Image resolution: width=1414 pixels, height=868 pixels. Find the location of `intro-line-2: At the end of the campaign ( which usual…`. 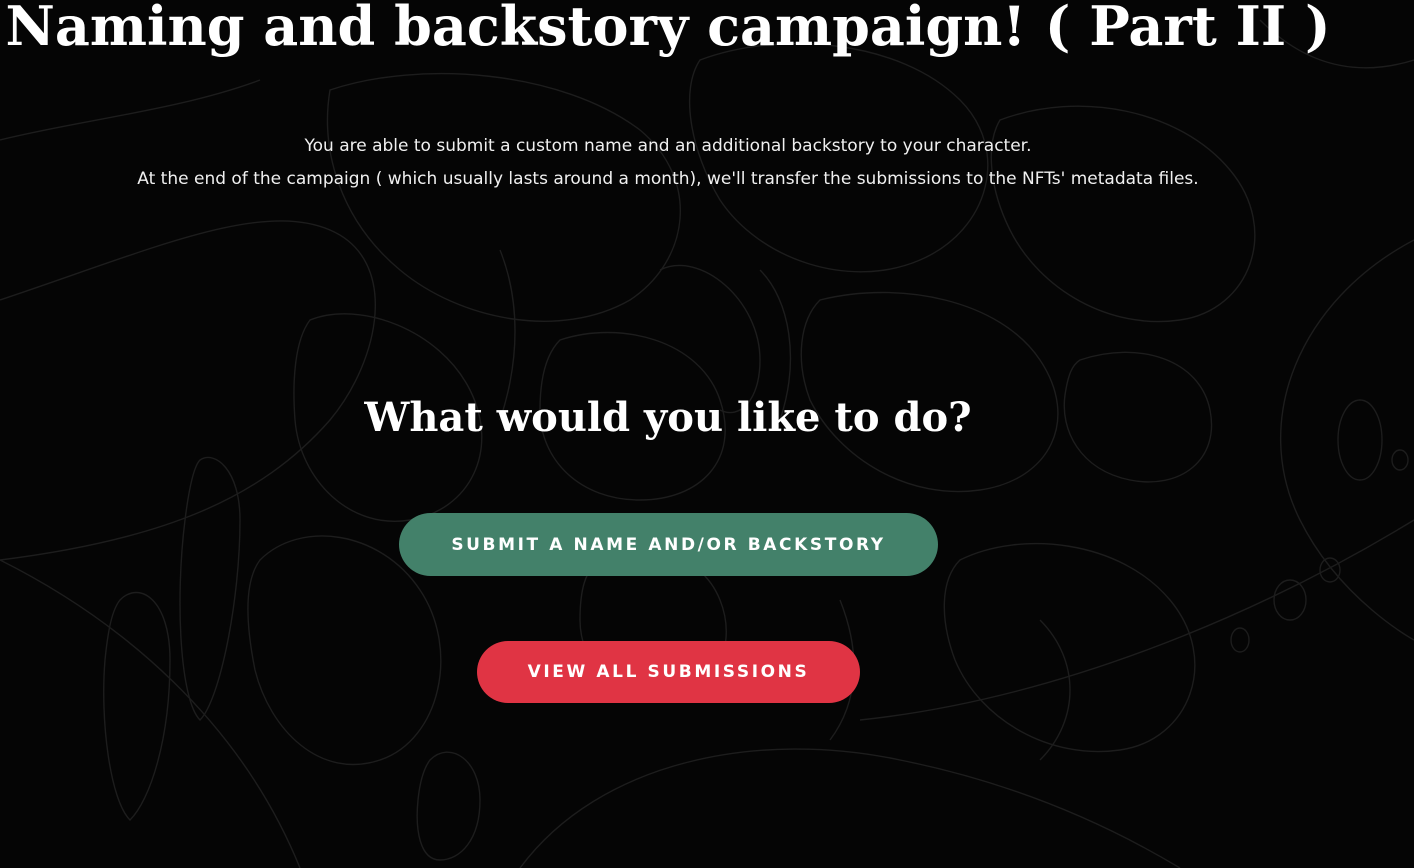

intro-line-2: At the end of the campaign ( which usual… is located at coordinates (668, 179).